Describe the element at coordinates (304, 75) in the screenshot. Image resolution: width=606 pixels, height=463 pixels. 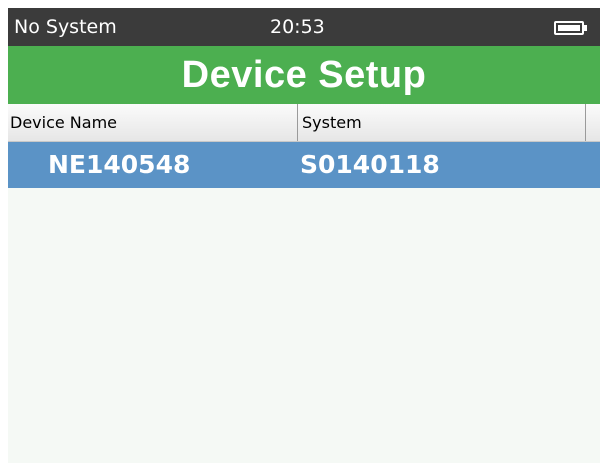
I see `page-title: Device Setup` at that location.